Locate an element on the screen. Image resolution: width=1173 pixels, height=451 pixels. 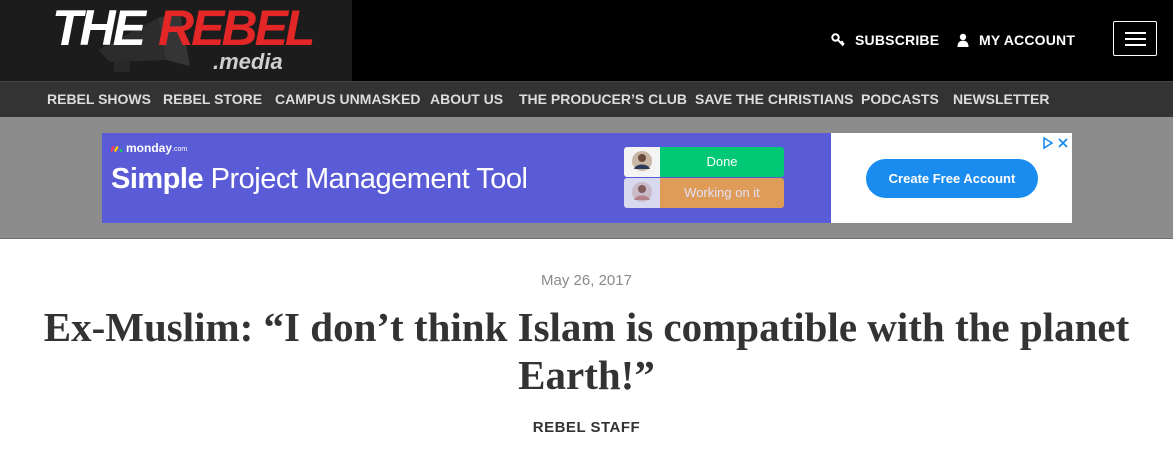
nav-item-newsletter: NEWSLETTER is located at coordinates (1001, 100).